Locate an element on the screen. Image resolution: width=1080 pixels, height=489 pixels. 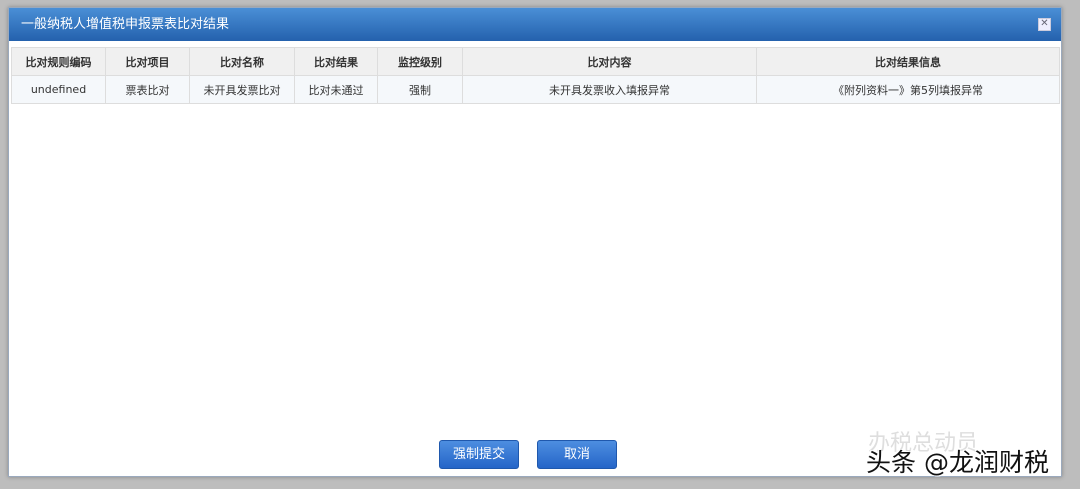
dialog-header: 一般纳税人增值税申报票表比对结果 ✕ is located at coordinates (535, 24).